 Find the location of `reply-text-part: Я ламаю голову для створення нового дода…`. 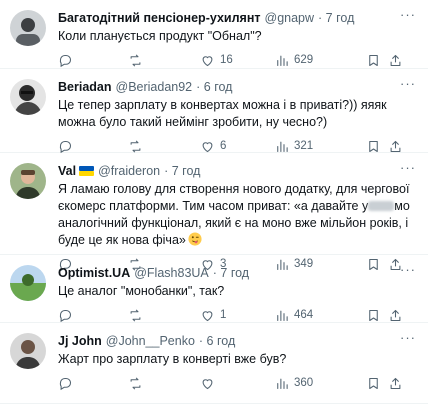

reply-text-part: Я ламаю голову для створення нового дода… is located at coordinates (235, 197).